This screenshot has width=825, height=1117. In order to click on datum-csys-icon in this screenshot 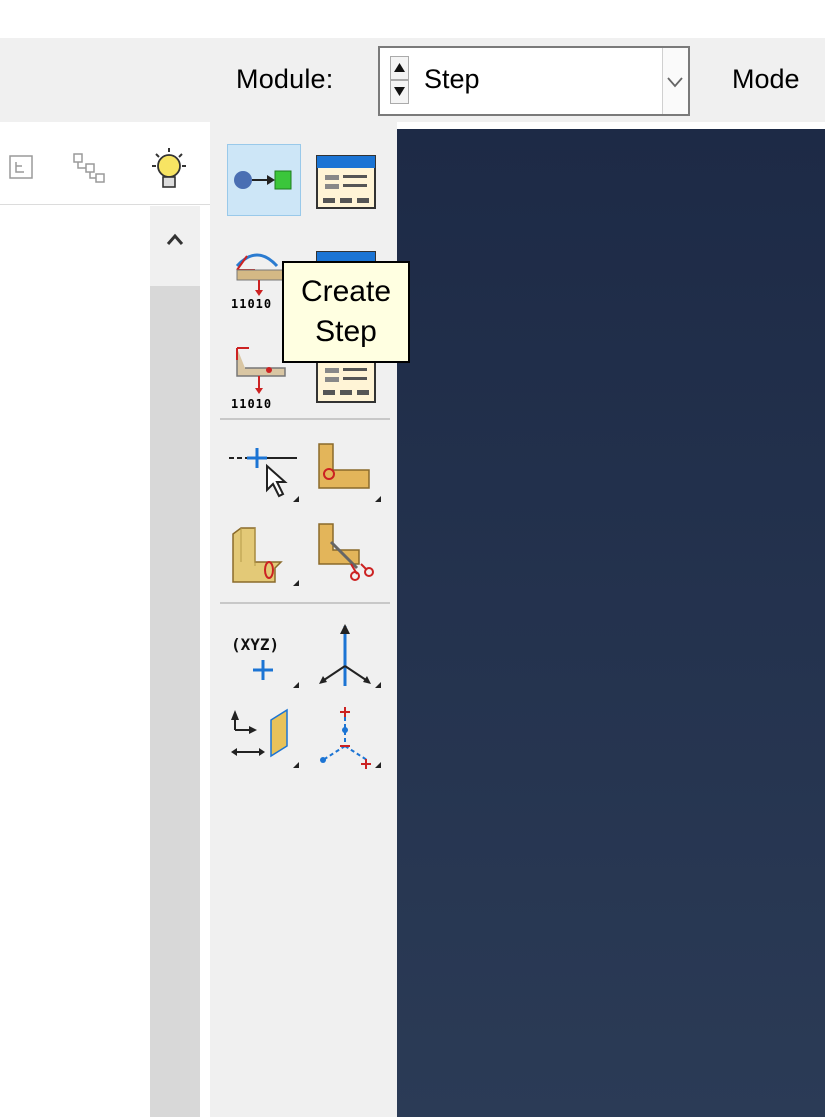, I will do `click(350, 738)`.